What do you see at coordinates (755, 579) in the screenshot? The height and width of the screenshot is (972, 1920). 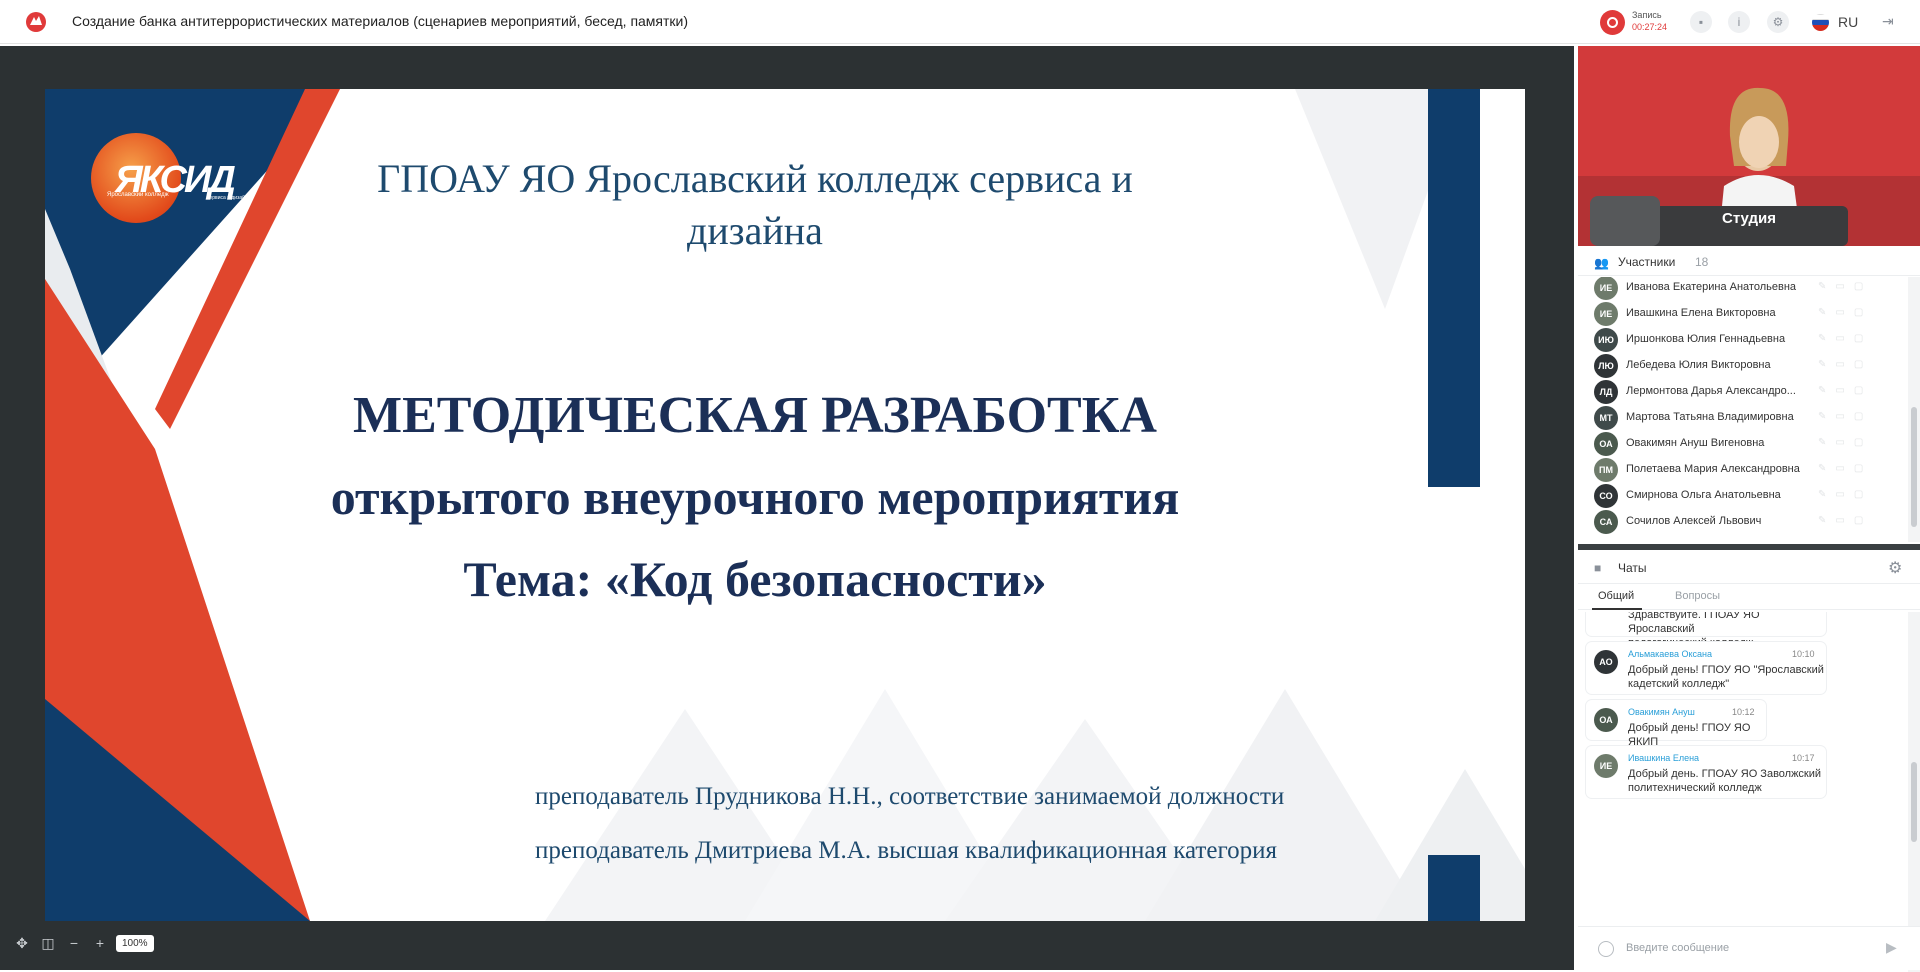 I see `slide-title-line-3: Тема: «Код безопасности»` at bounding box center [755, 579].